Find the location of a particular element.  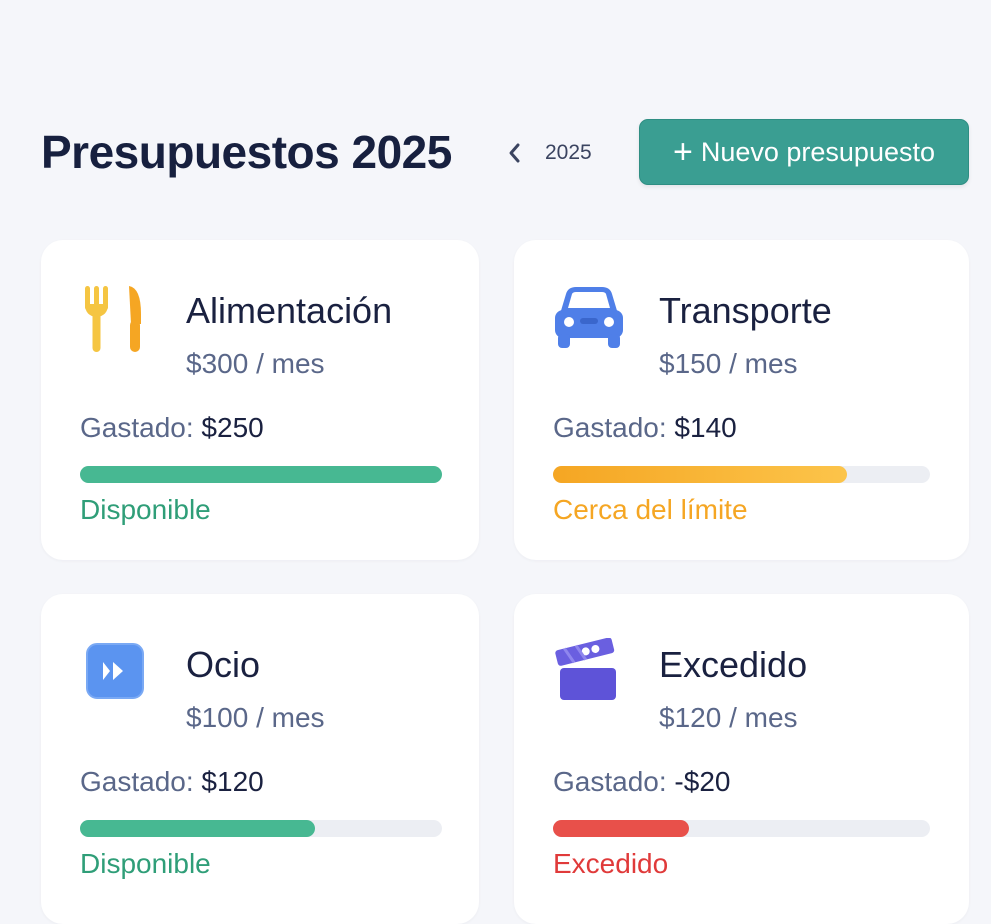

year-label: 2025 is located at coordinates (568, 152).